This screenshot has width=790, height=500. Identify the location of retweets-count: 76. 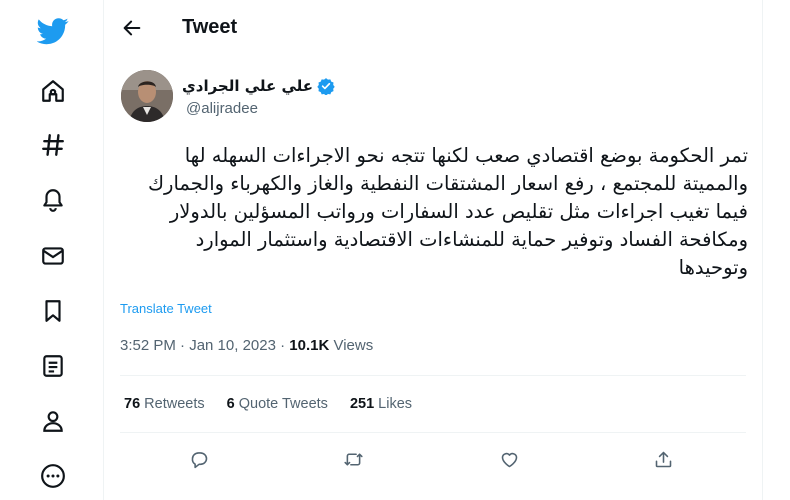
(132, 404).